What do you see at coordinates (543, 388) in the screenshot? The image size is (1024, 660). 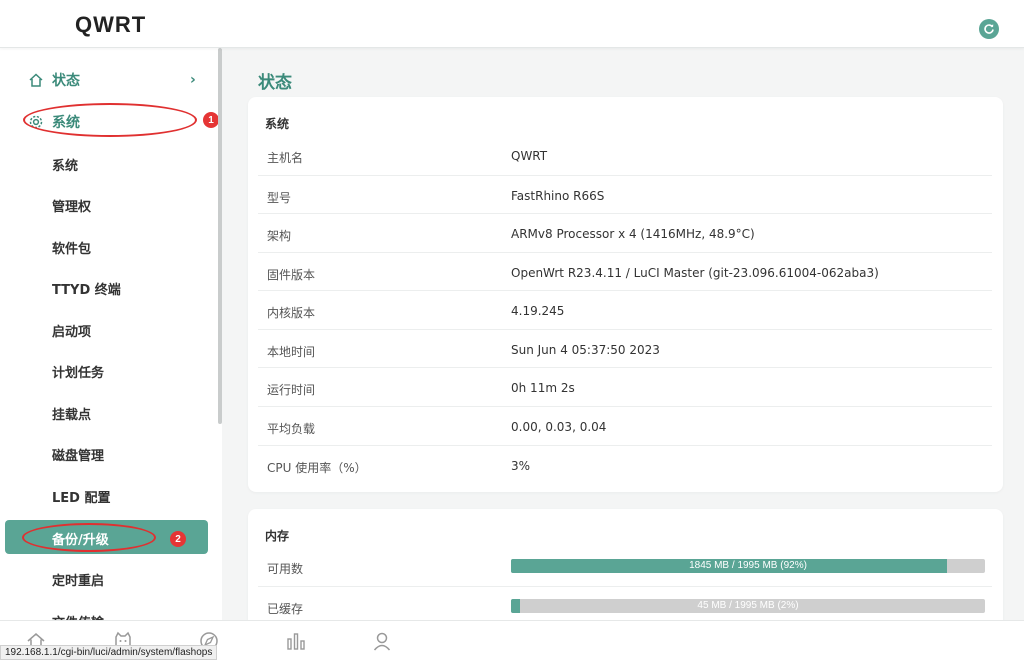 I see `row-value: 0h 11m 2s` at bounding box center [543, 388].